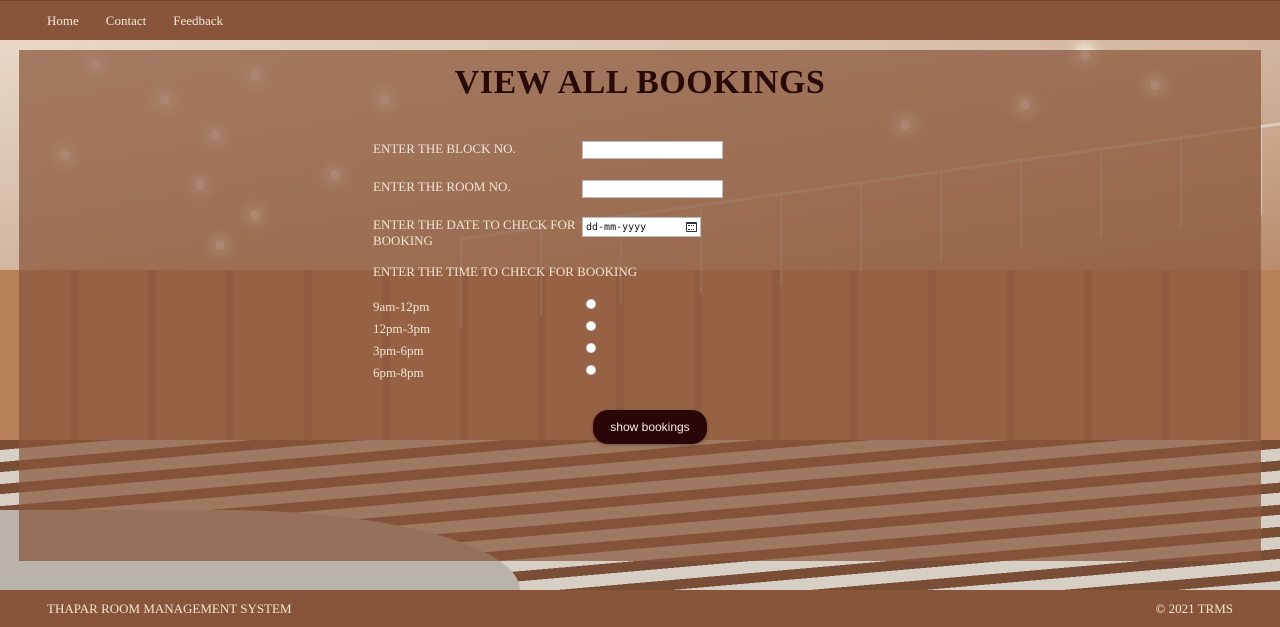  What do you see at coordinates (63, 21) in the screenshot?
I see `nav-link-home: Home` at bounding box center [63, 21].